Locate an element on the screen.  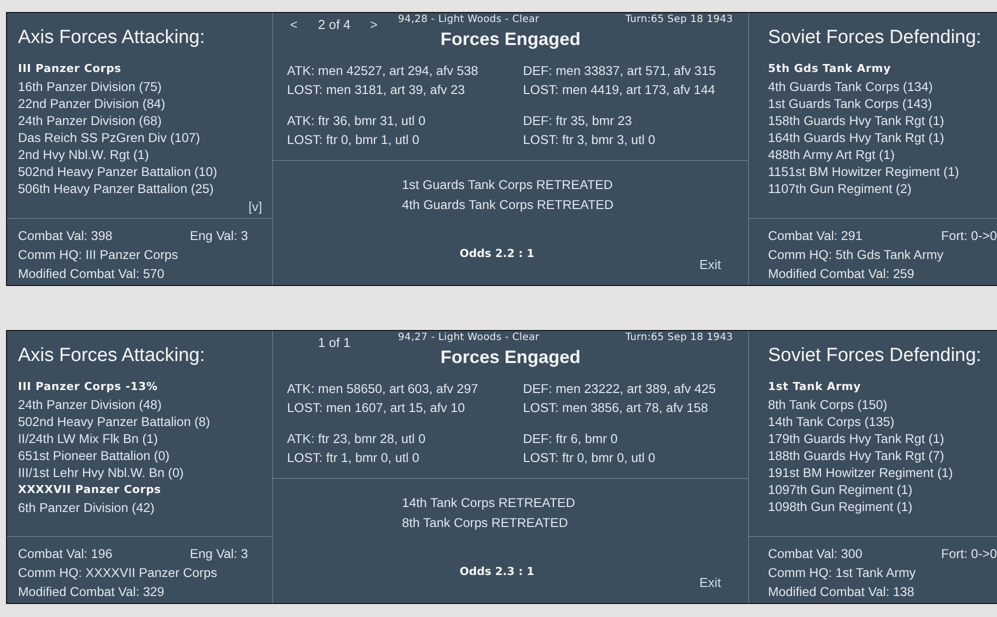
result-line: 4th Guards Tank Corps RETREATED is located at coordinates (508, 205).